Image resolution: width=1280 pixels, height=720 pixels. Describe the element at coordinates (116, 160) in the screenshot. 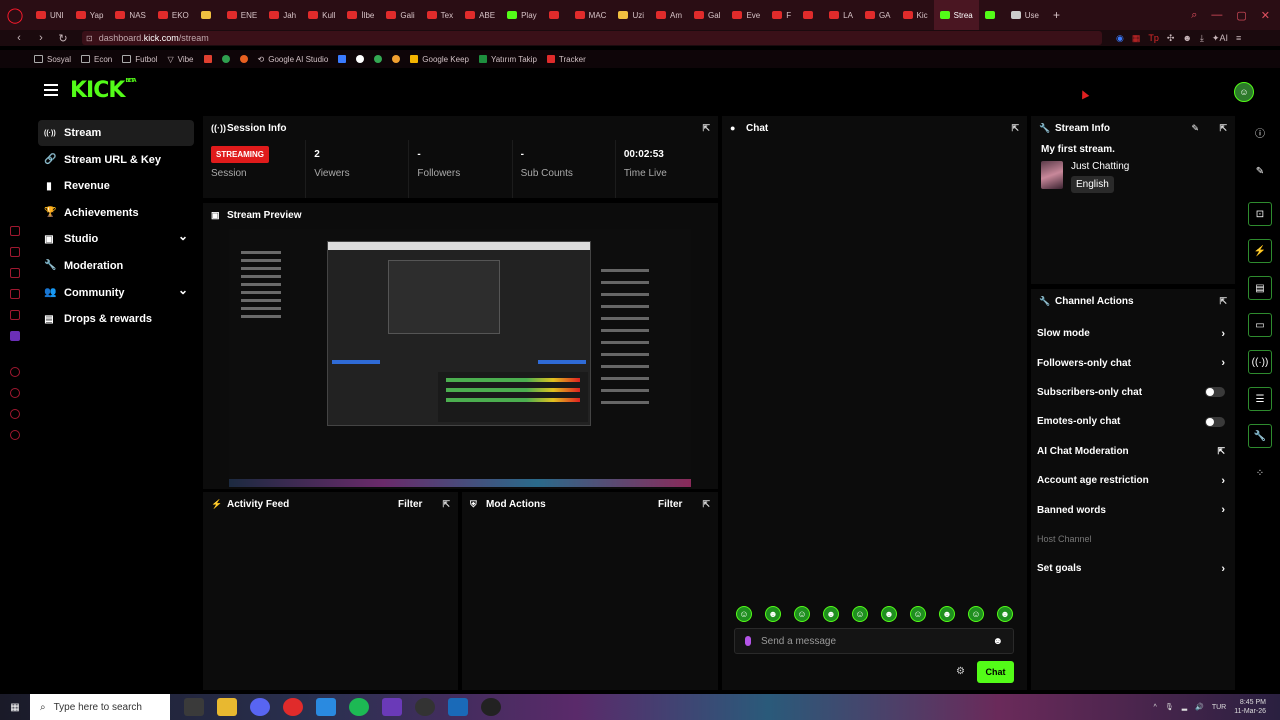

I see `sidebar-item-stream-url-key: 🔗 Stream URL & Key` at that location.